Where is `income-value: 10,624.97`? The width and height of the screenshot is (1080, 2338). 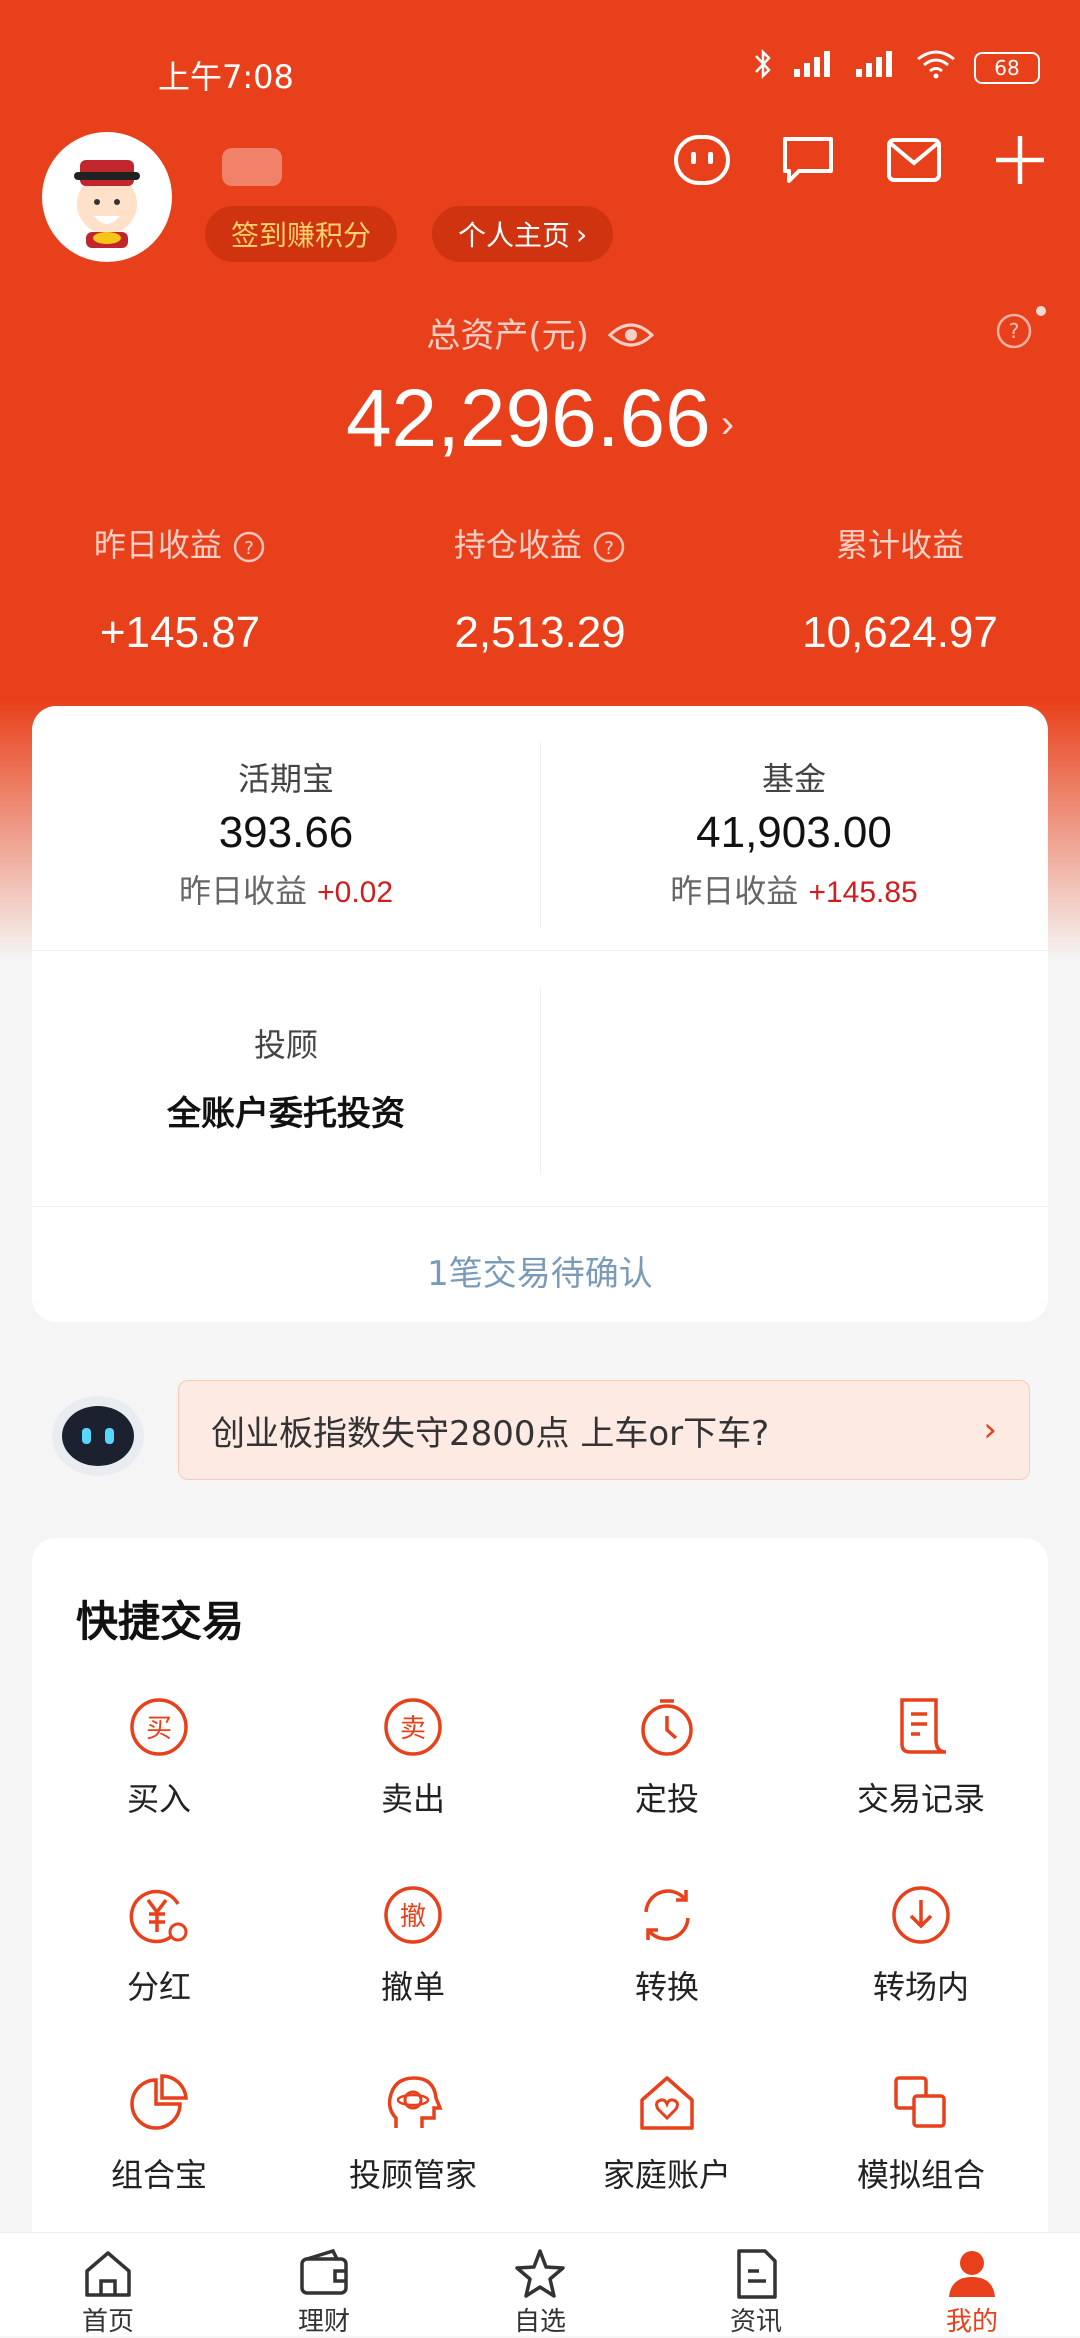 income-value: 10,624.97 is located at coordinates (900, 632).